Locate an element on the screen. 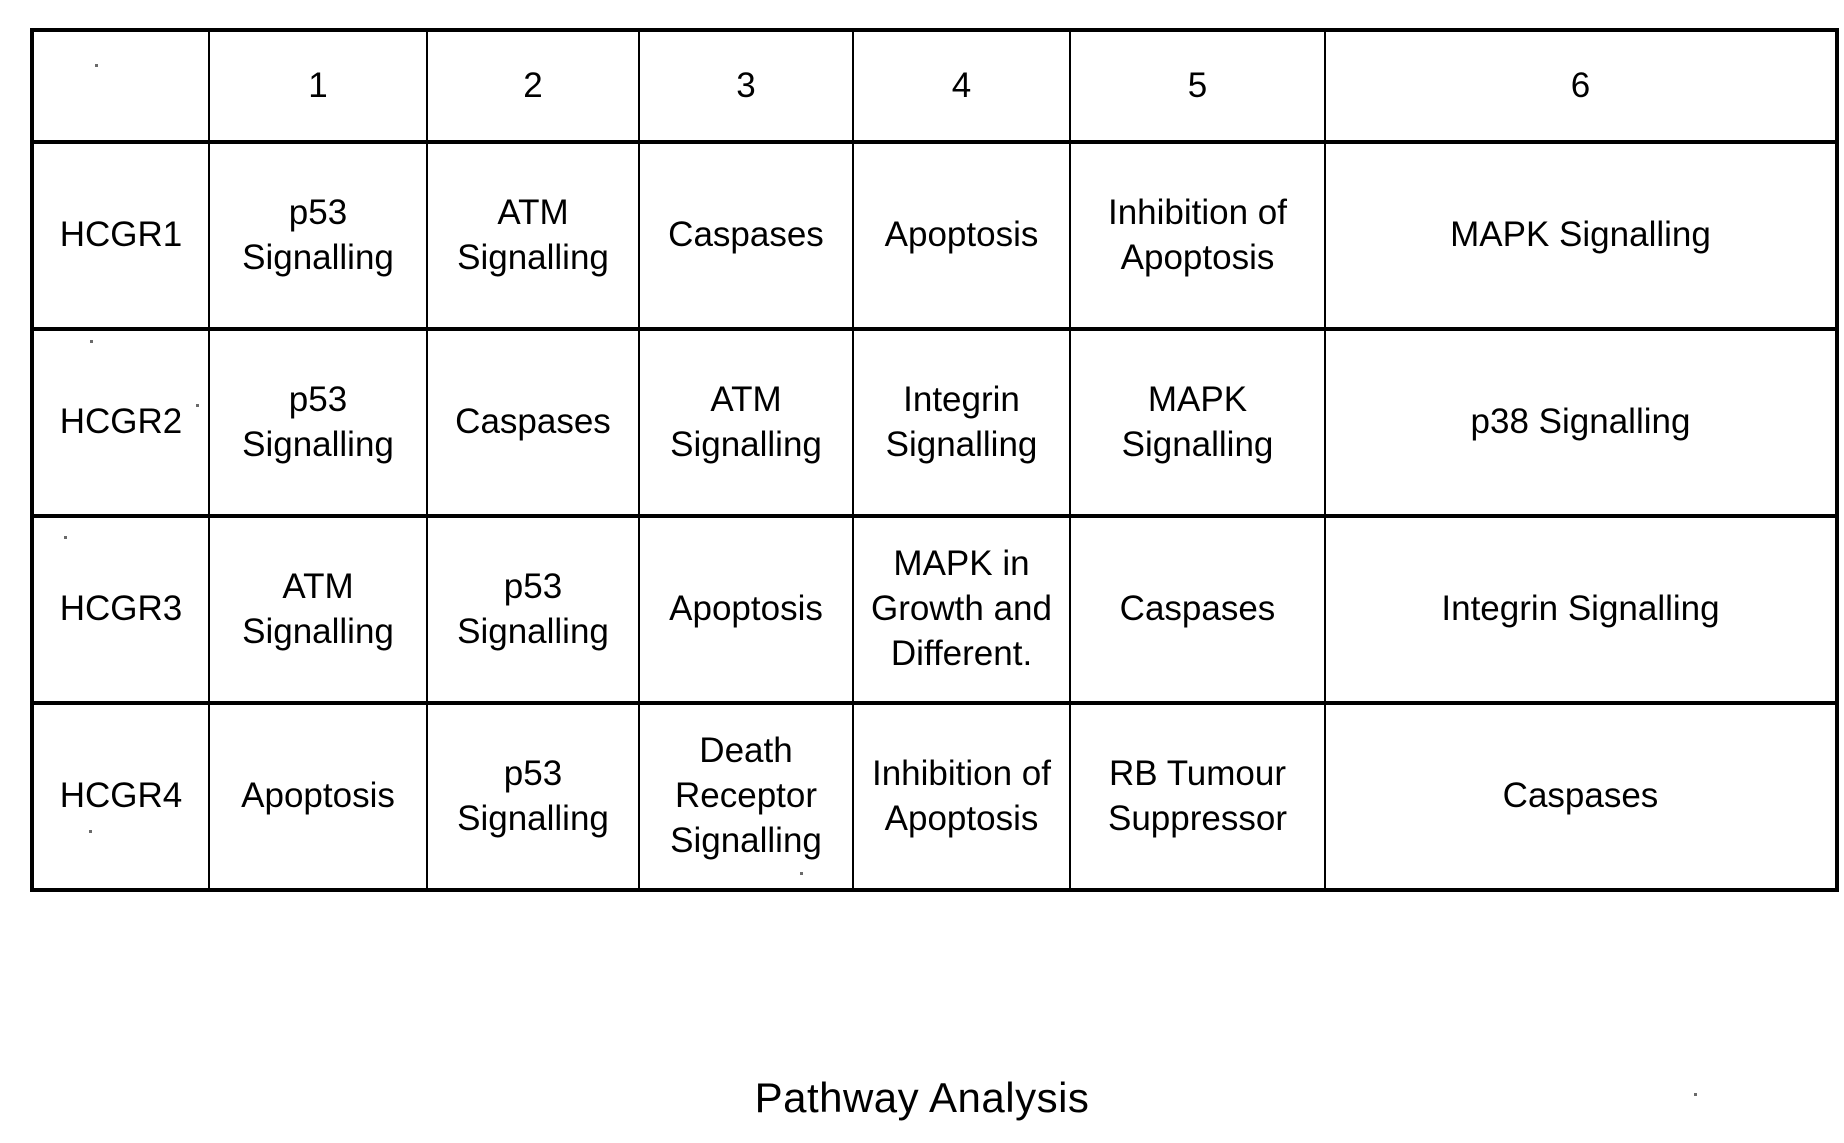 This screenshot has height=1143, width=1844. cell-hcgr1-2: ATM Signalling is located at coordinates (533, 235).